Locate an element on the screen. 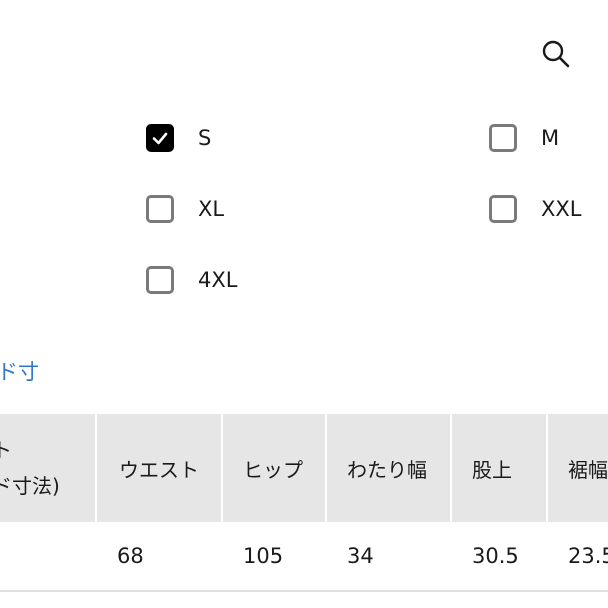  size-label: M is located at coordinates (550, 138).